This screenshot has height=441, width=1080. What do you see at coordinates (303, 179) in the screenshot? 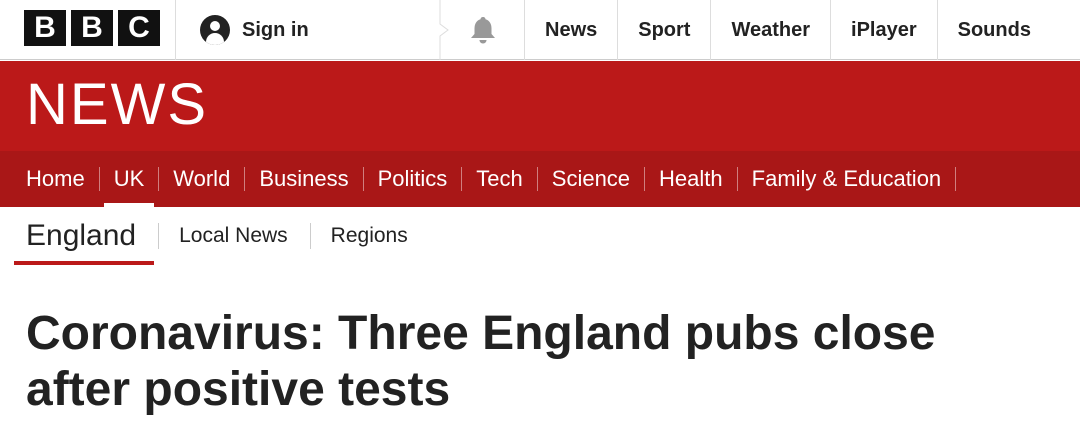
I see `nav-item-business: Business` at bounding box center [303, 179].